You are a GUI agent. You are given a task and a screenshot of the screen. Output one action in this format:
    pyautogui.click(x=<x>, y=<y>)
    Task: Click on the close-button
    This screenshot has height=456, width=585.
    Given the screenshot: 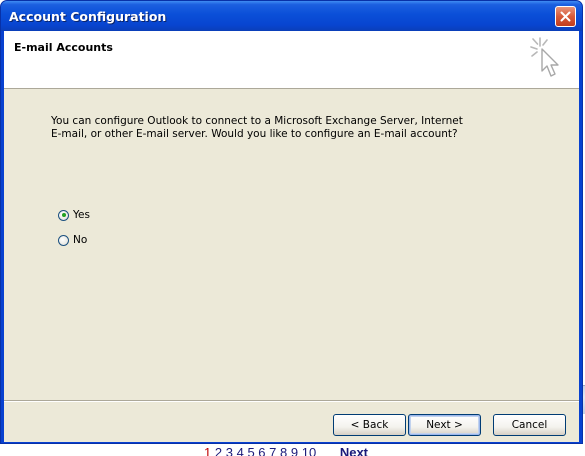 What is the action you would take?
    pyautogui.click(x=565, y=16)
    